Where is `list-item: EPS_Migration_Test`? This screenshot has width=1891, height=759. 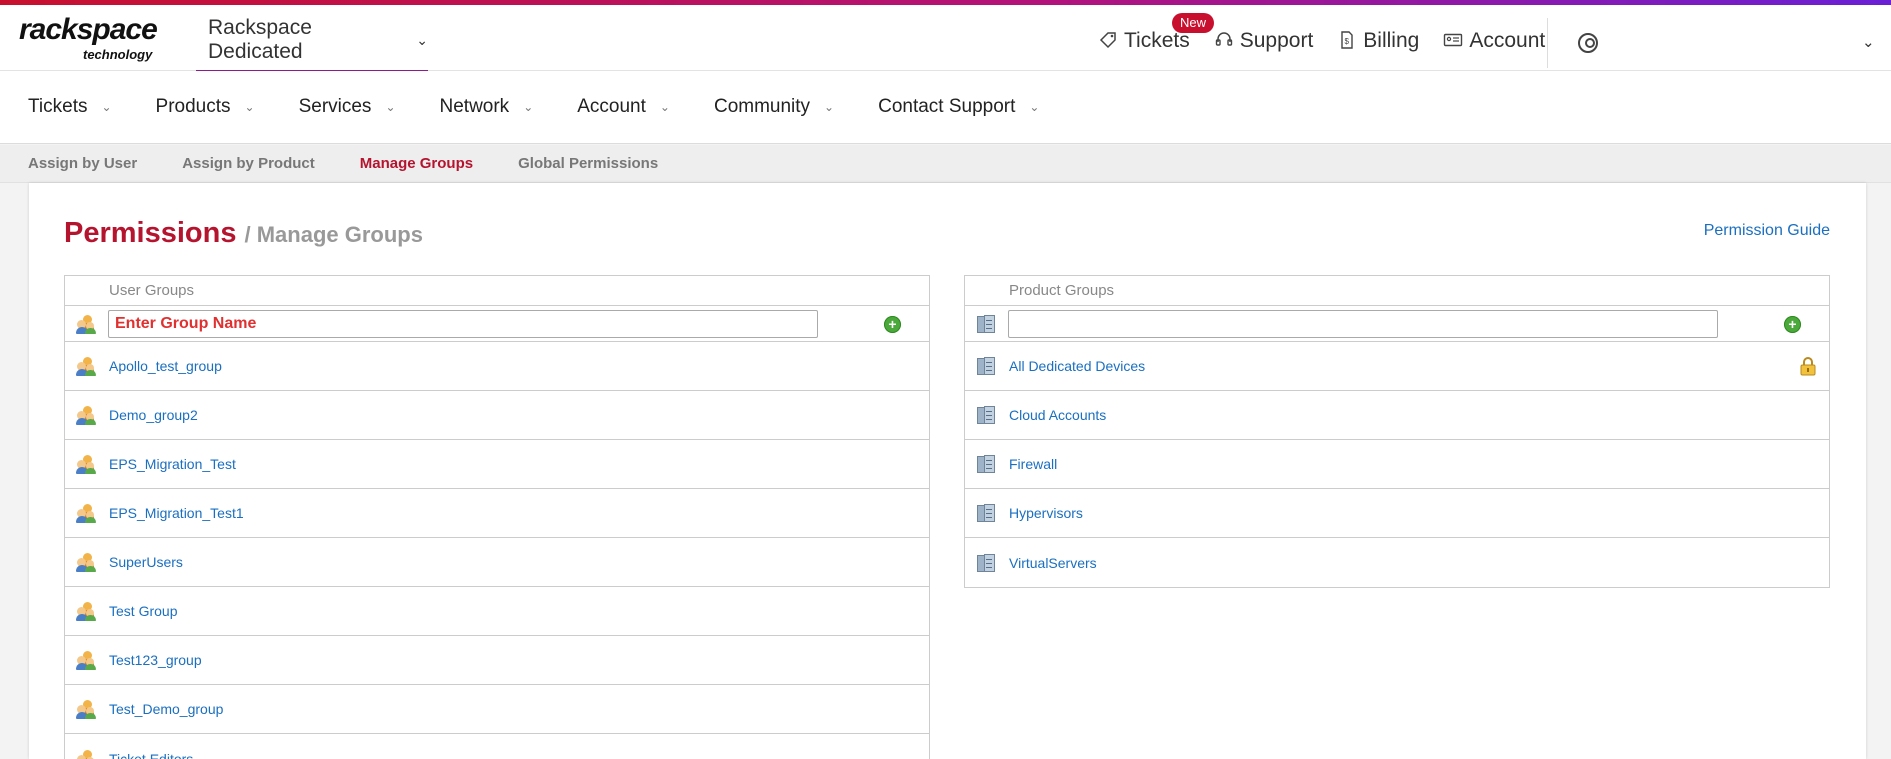 list-item: EPS_Migration_Test is located at coordinates (497, 464).